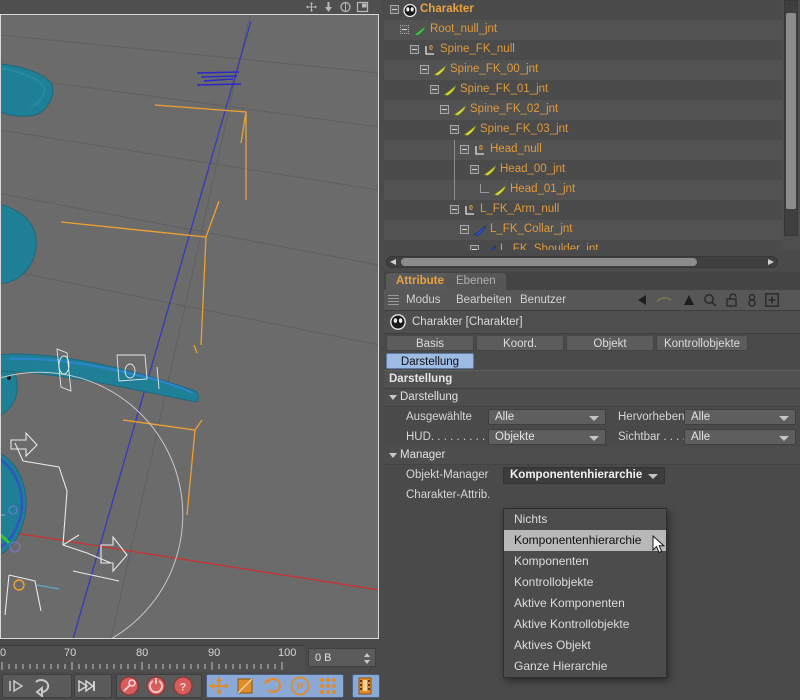  I want to click on menu-modus: Modus, so click(423, 300).